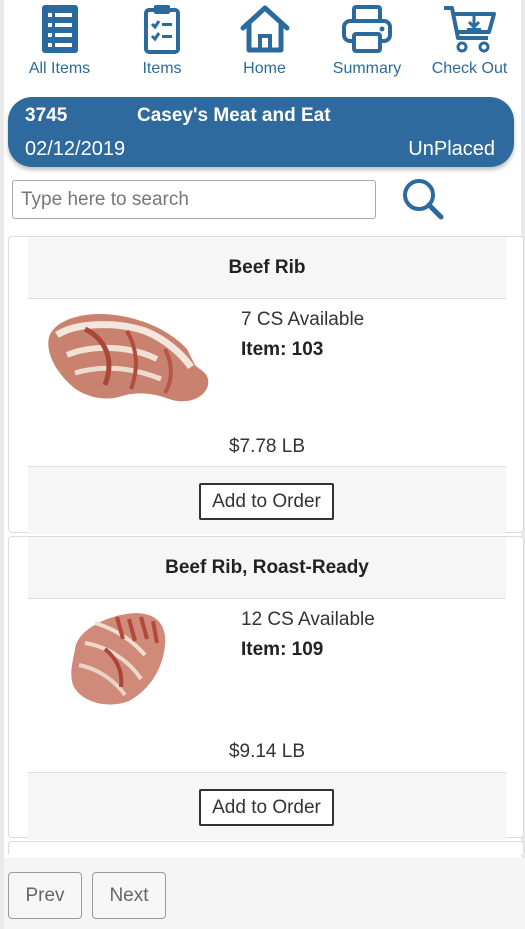 This screenshot has height=929, width=525. I want to click on nav-summary: Summary, so click(367, 41).